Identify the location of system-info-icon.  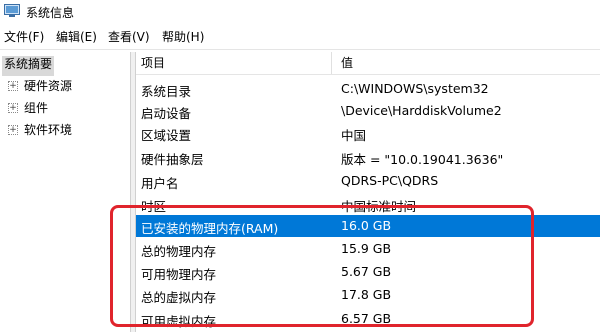
(12, 10).